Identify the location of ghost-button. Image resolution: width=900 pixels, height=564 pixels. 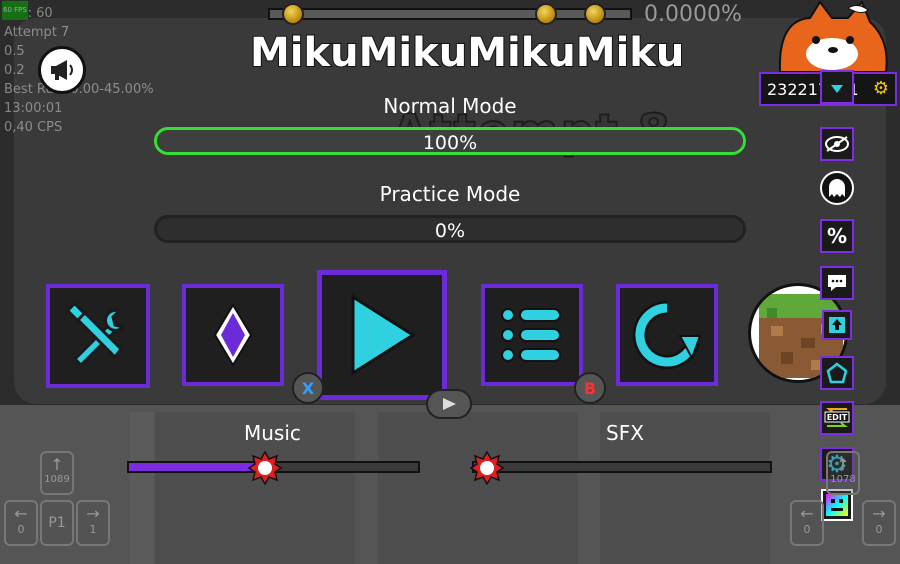
(837, 188).